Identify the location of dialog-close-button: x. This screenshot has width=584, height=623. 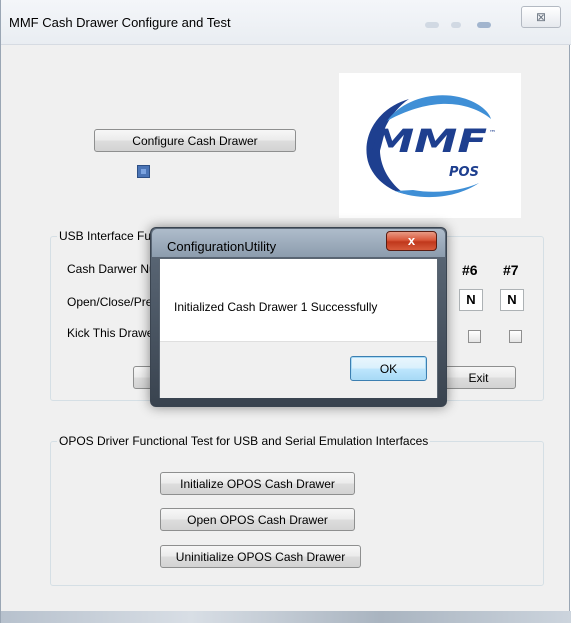
(411, 241).